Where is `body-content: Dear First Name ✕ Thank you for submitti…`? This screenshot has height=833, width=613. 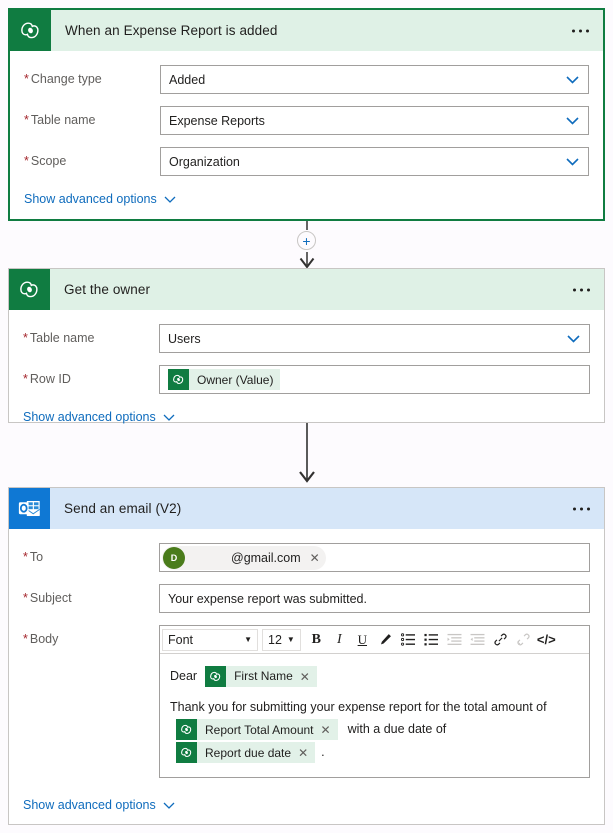 body-content: Dear First Name ✕ Thank you for submitti… is located at coordinates (374, 715).